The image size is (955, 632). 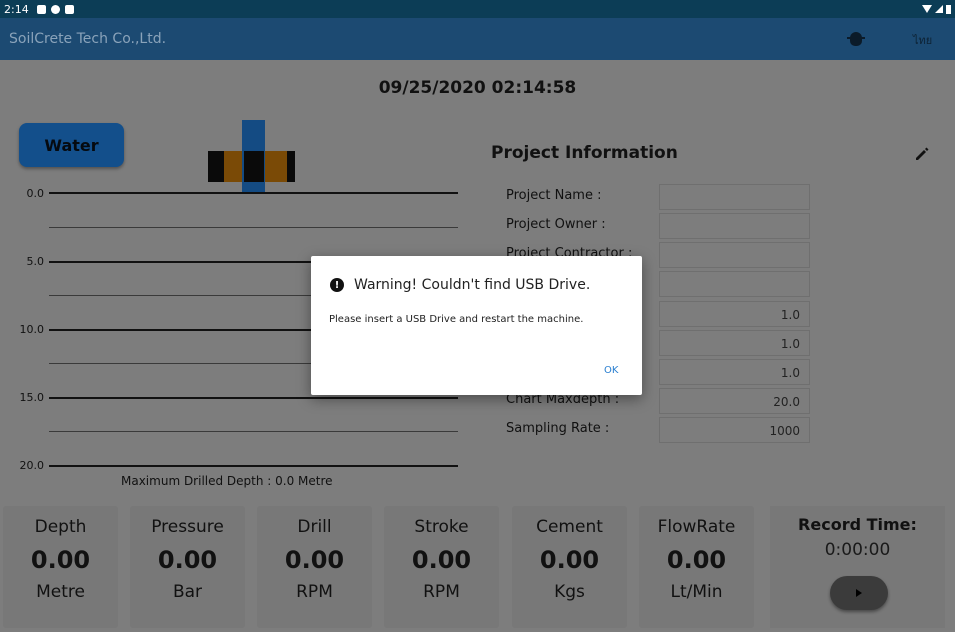 What do you see at coordinates (556, 224) in the screenshot?
I see `project-owner-label: Project Owner :` at bounding box center [556, 224].